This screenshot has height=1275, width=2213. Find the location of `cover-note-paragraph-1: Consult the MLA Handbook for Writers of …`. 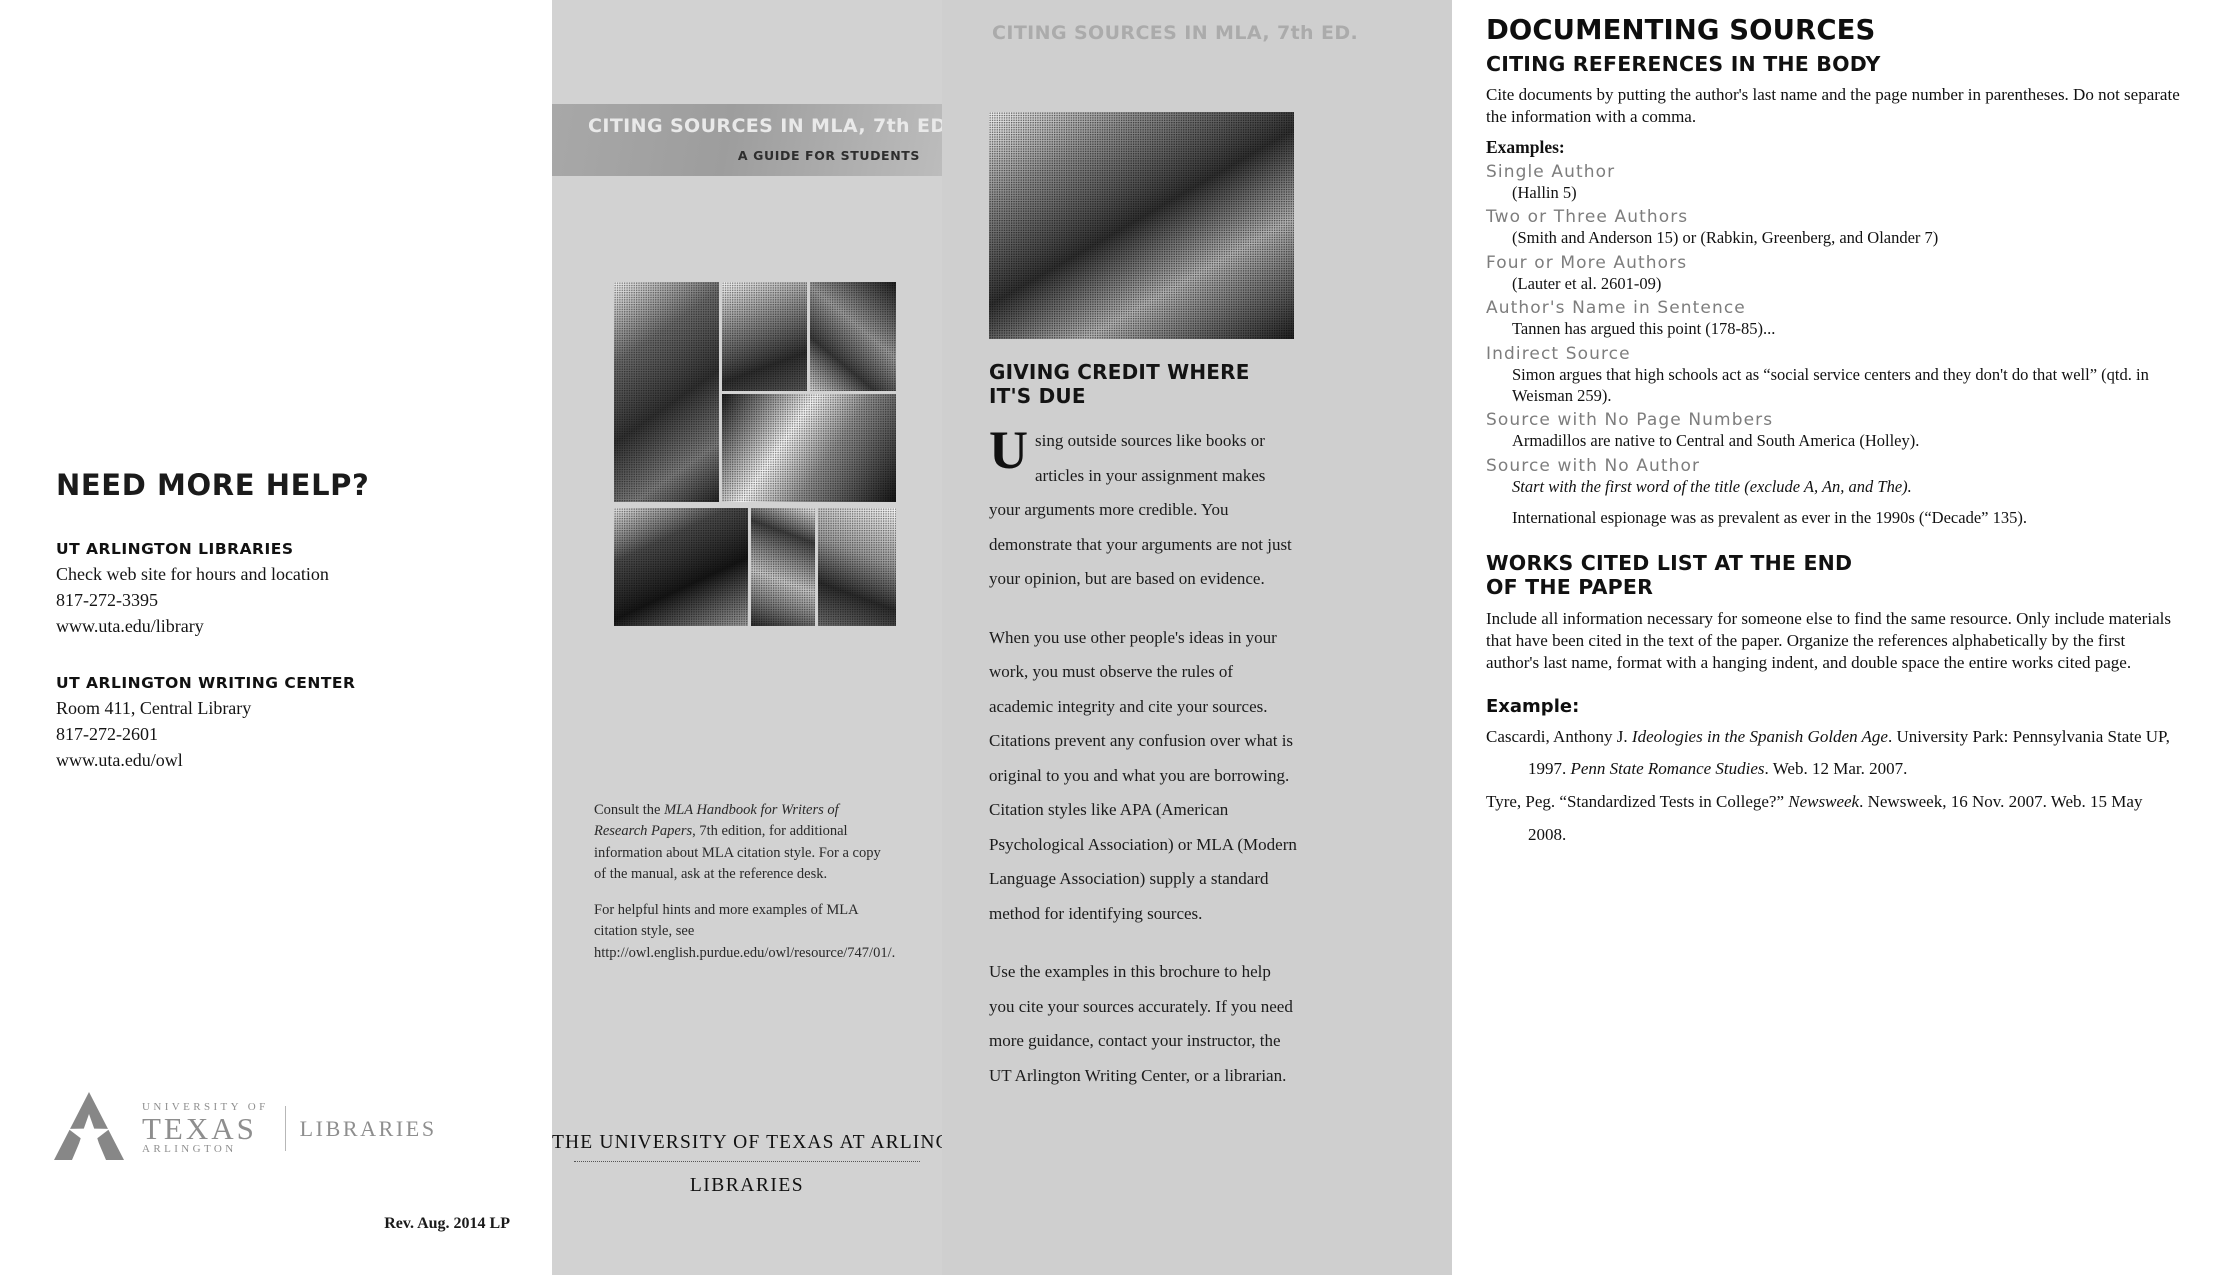

cover-note-paragraph-1: Consult the MLA Handbook for Writers of … is located at coordinates (744, 843).